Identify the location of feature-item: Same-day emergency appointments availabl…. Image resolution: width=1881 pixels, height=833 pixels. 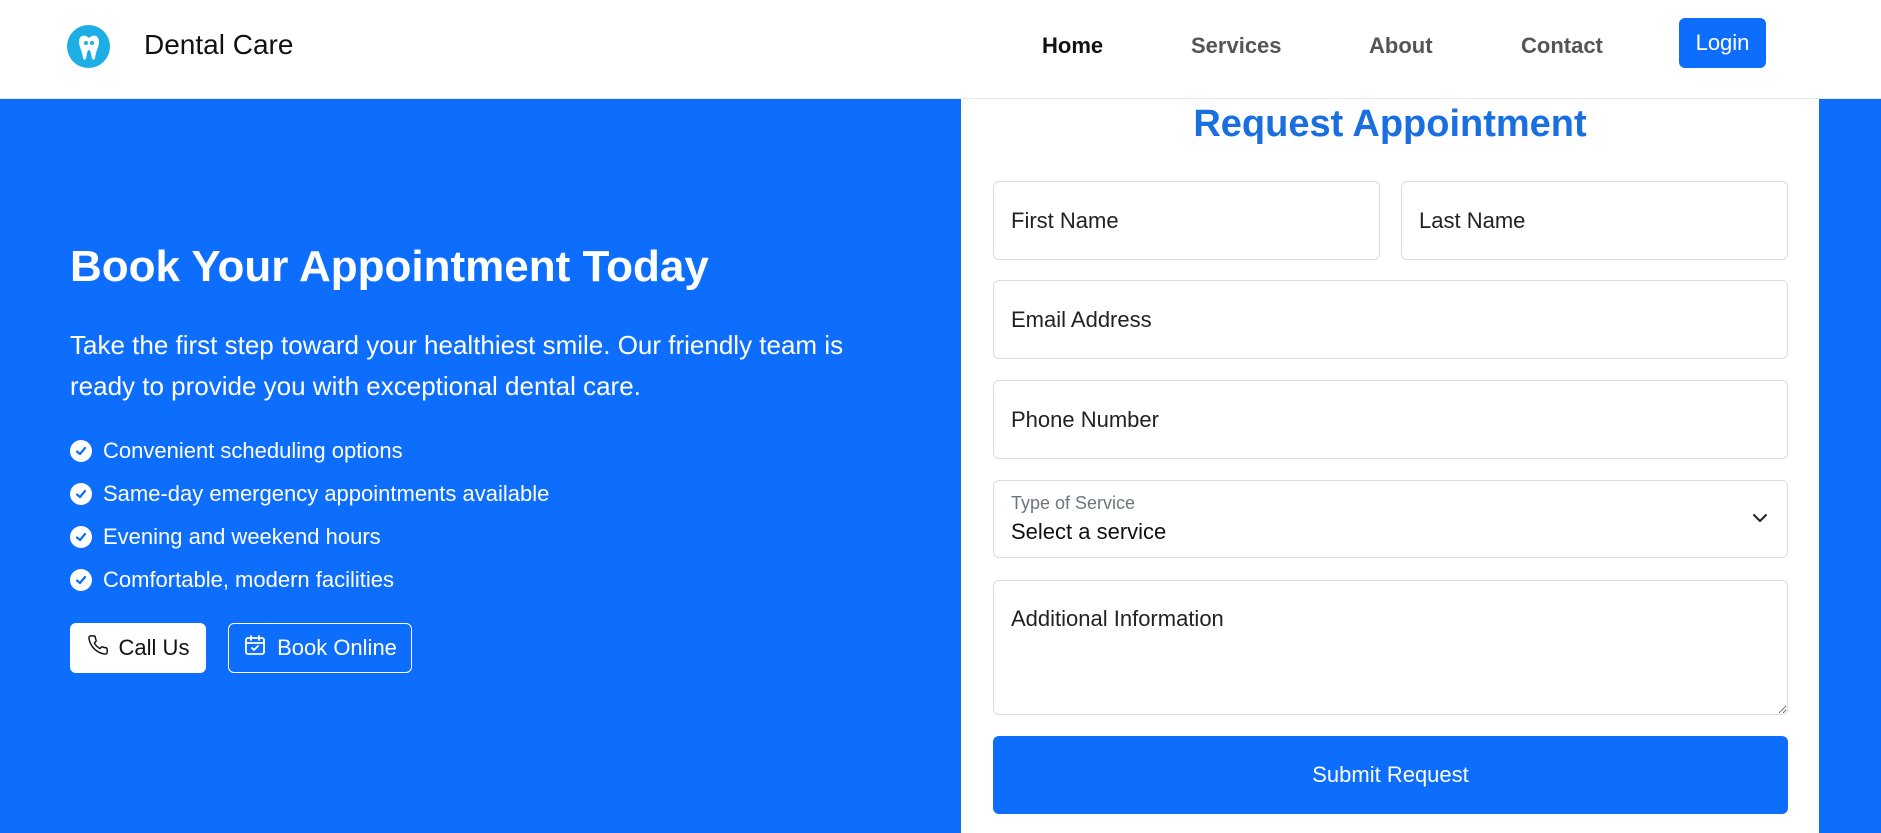
(309, 493).